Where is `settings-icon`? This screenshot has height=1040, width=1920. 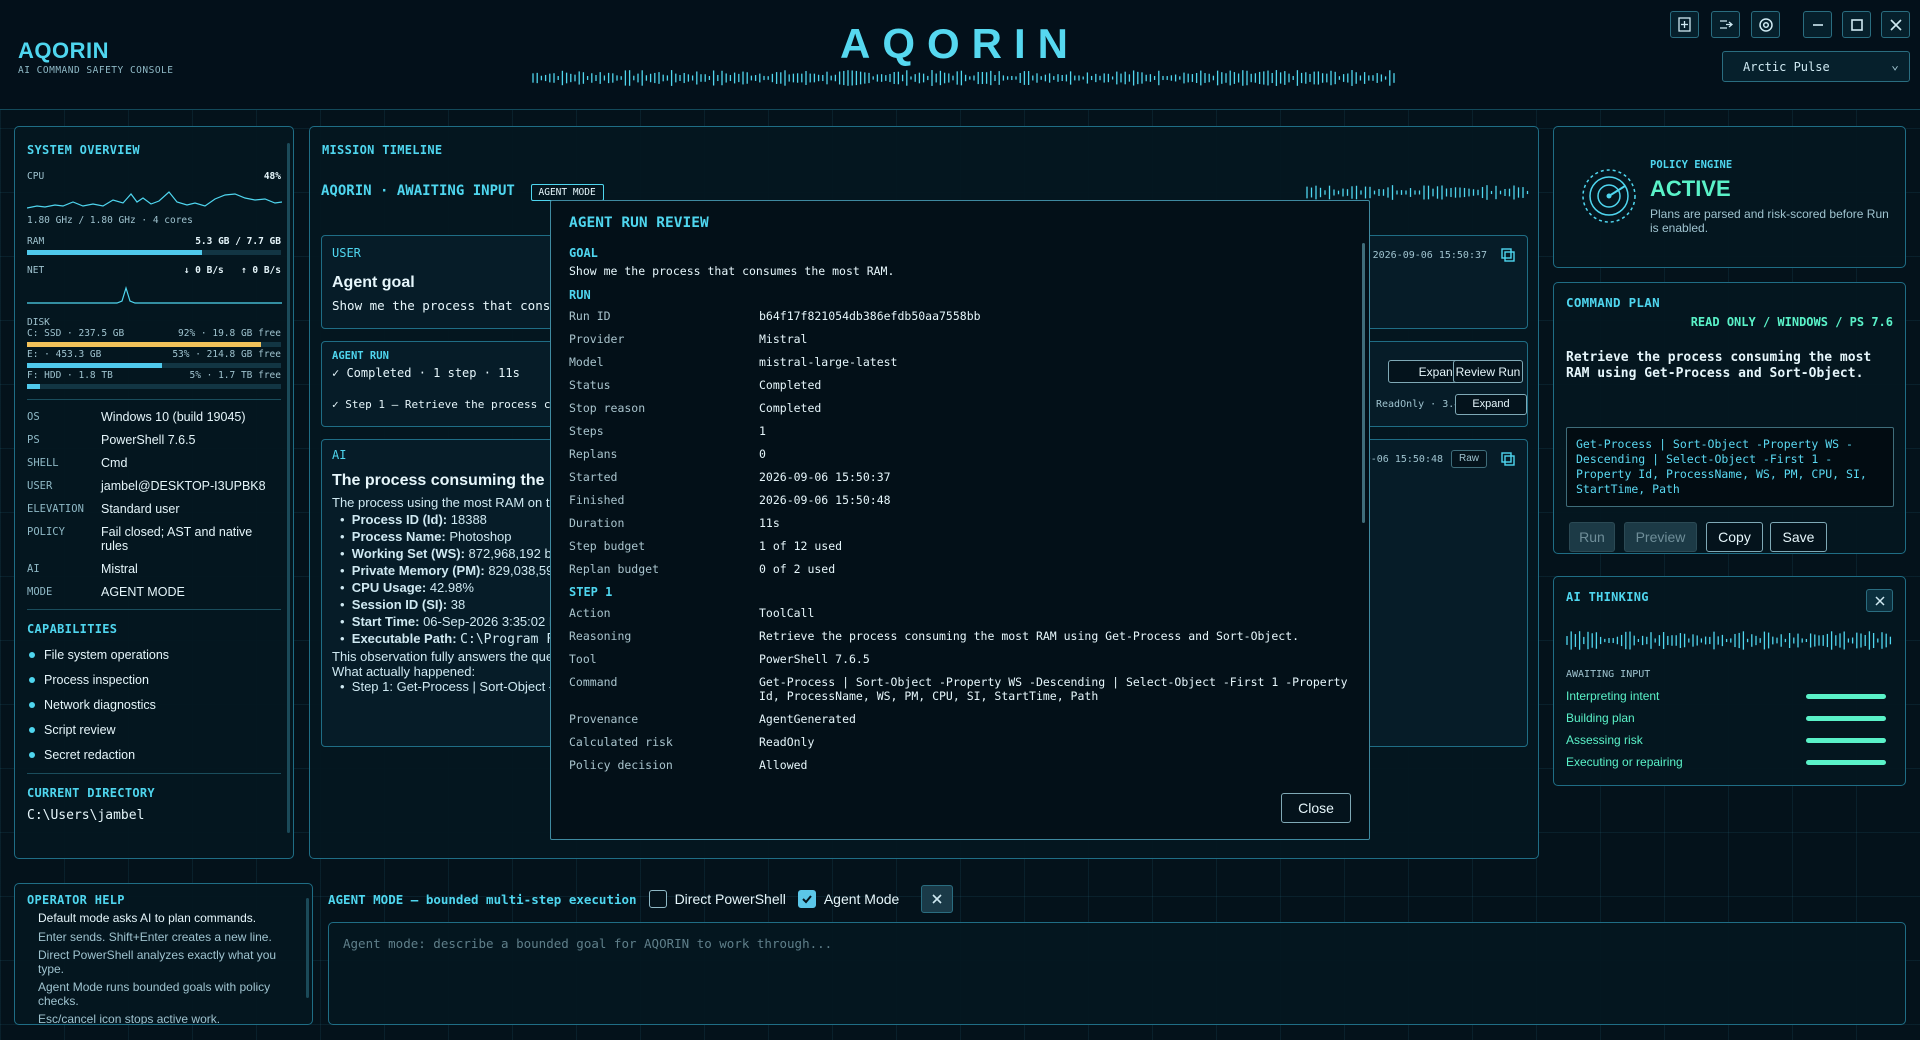 settings-icon is located at coordinates (1765, 24).